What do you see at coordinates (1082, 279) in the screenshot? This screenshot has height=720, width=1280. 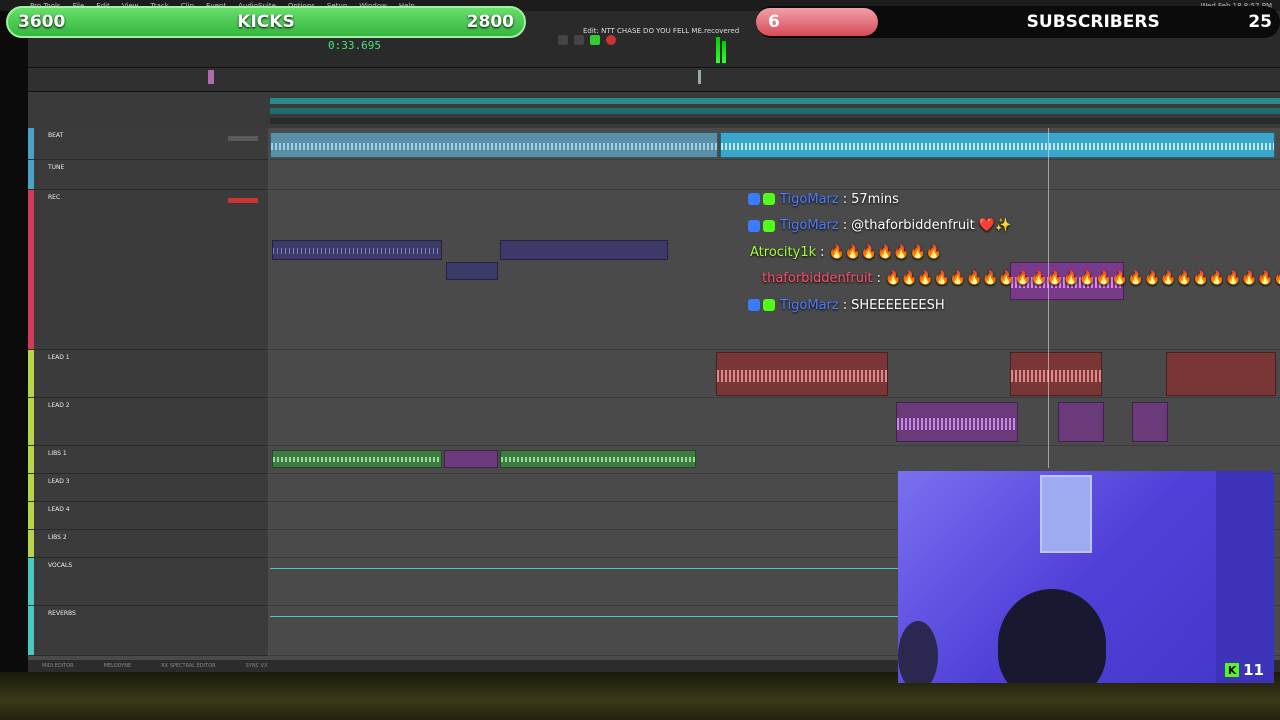 I see `chat-text: 🔥🔥🔥🔥🔥🔥🔥🔥🔥🔥🔥🔥🔥🔥🔥🔥🔥🔥🔥🔥🔥🔥🔥🔥🔥` at bounding box center [1082, 279].